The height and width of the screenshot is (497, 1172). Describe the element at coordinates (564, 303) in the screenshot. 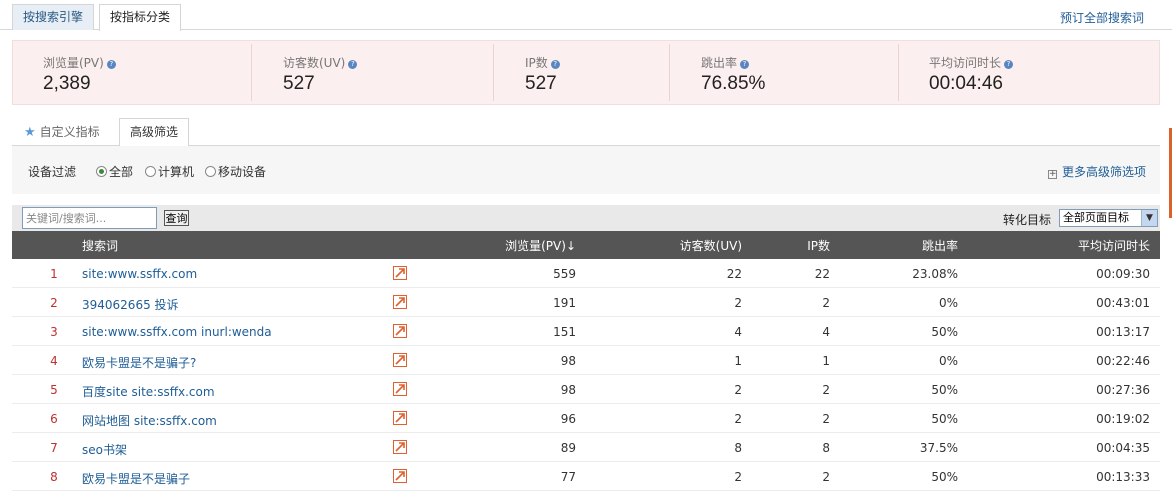

I see `cell-pv: 191` at that location.